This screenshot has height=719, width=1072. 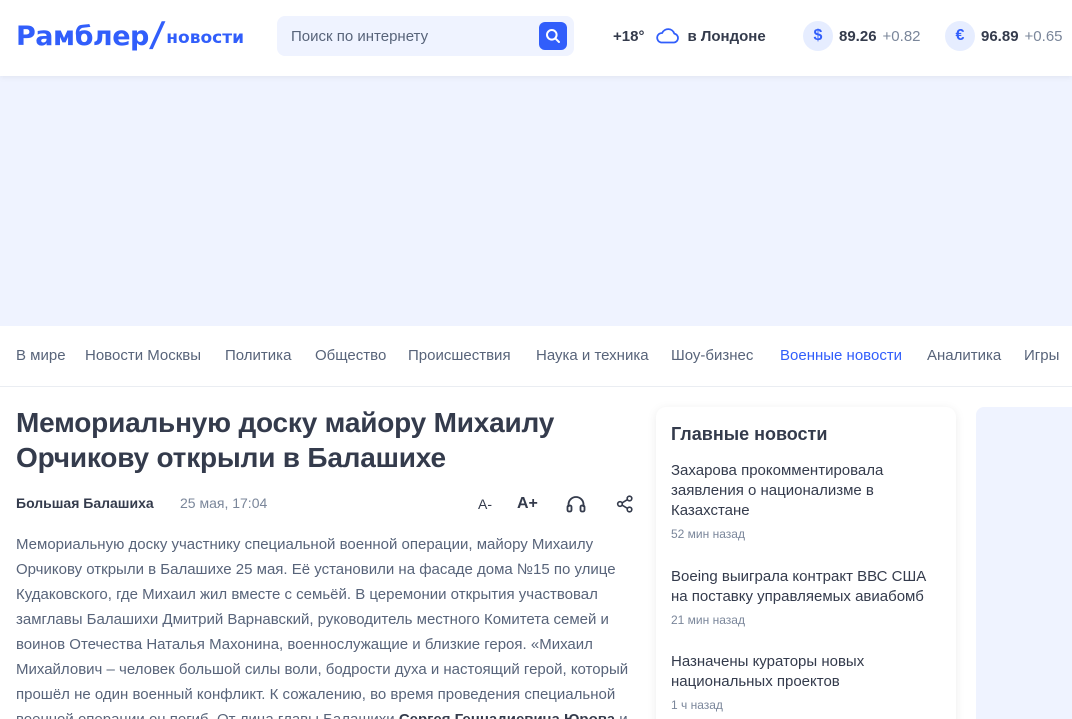 I want to click on search-button, so click(x=553, y=36).